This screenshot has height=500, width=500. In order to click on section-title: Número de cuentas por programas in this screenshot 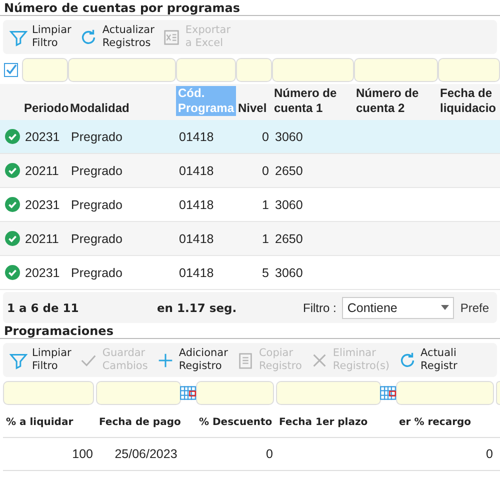, I will do `click(250, 8)`.